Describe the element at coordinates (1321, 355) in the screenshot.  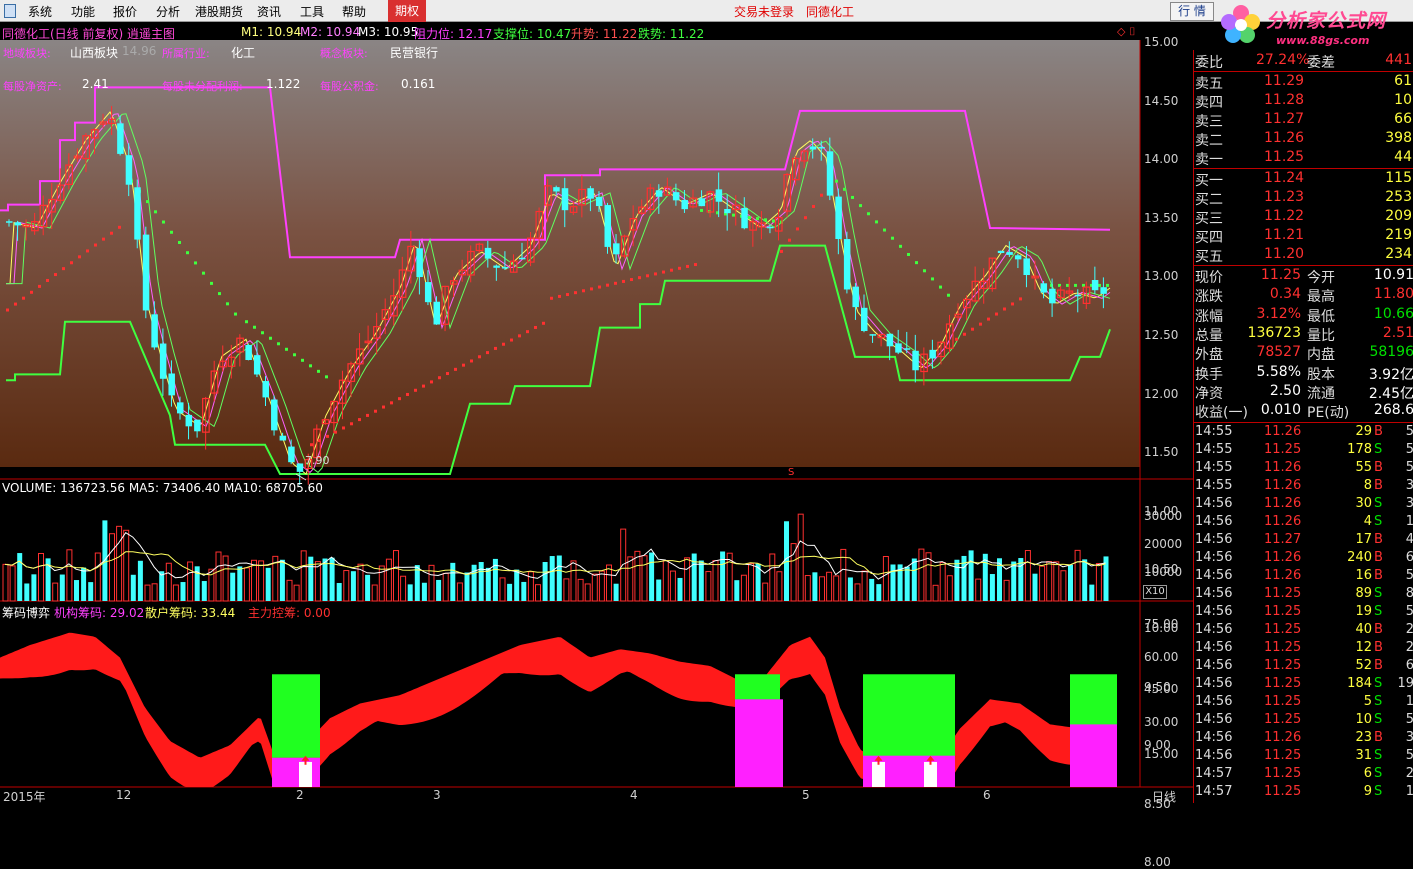
I see `stat-label: 内盘` at that location.